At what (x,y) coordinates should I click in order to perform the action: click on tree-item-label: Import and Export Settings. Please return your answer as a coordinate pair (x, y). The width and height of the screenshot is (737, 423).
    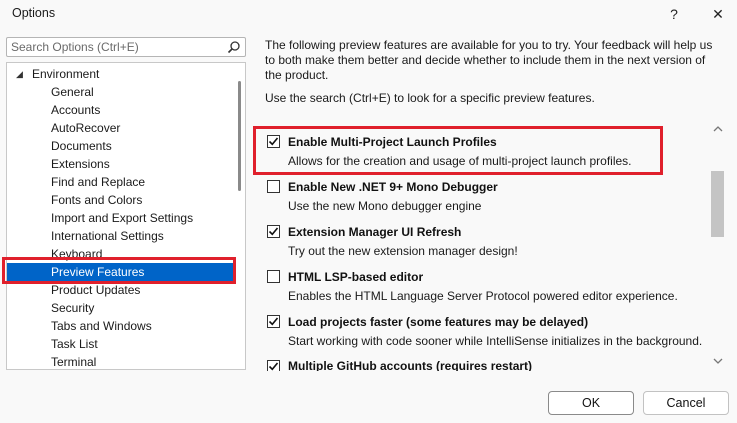
    Looking at the image, I should click on (122, 218).